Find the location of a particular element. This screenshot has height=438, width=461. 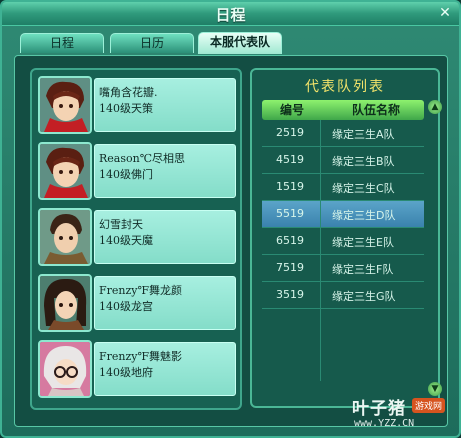

member-level: 140级天策 is located at coordinates (126, 108).